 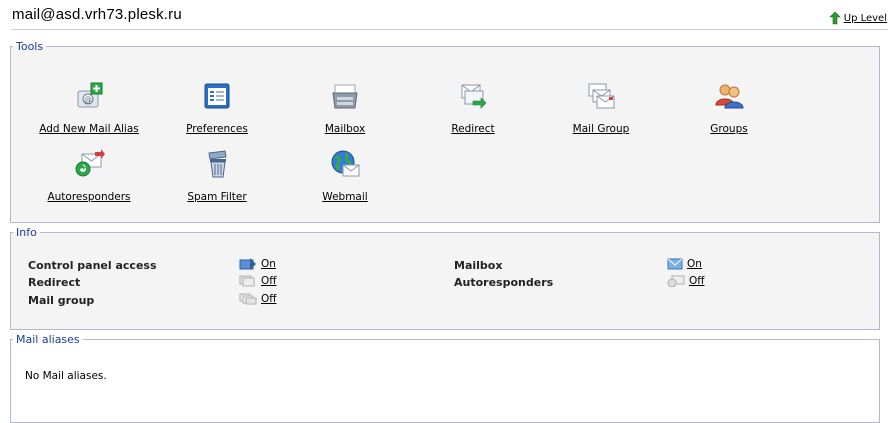 What do you see at coordinates (89, 129) in the screenshot?
I see `tool-label: Add New Mail Alias` at bounding box center [89, 129].